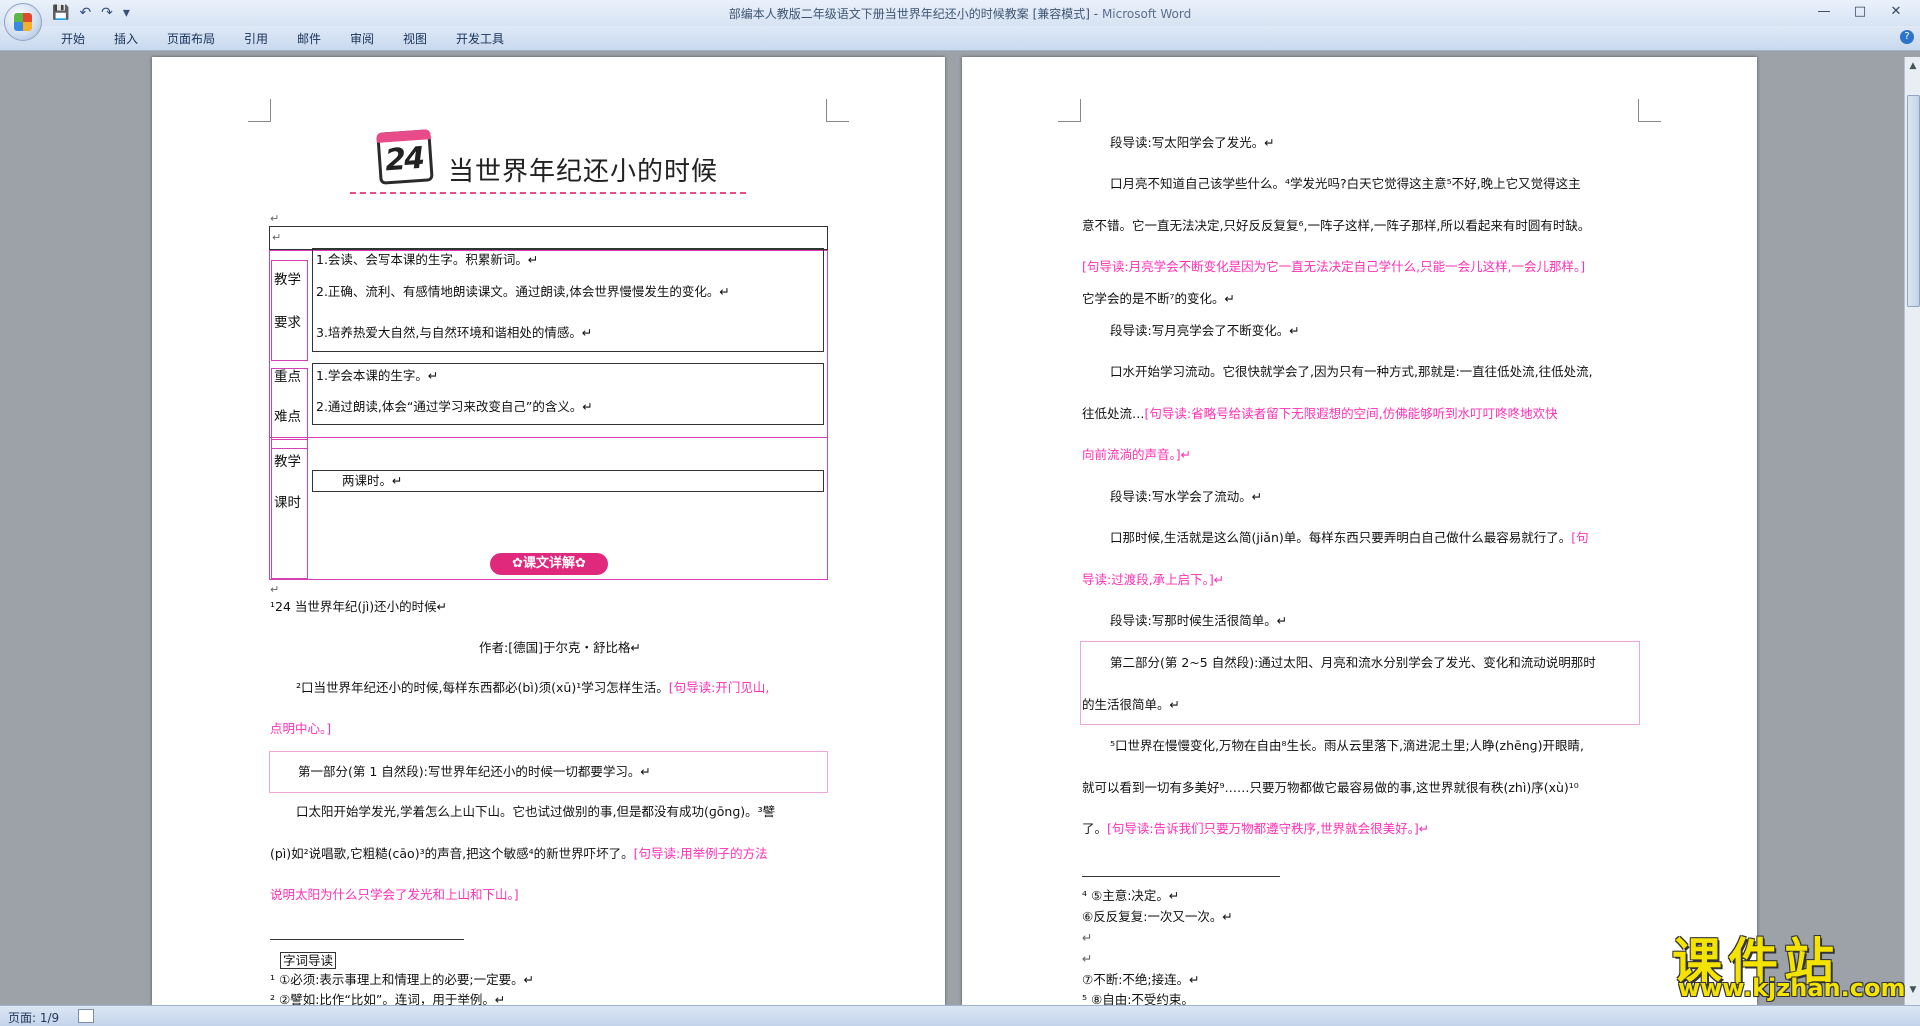  What do you see at coordinates (394, 894) in the screenshot?
I see `guide-text: 说明太阳为什么只学会了发光和上山和下山。]` at bounding box center [394, 894].